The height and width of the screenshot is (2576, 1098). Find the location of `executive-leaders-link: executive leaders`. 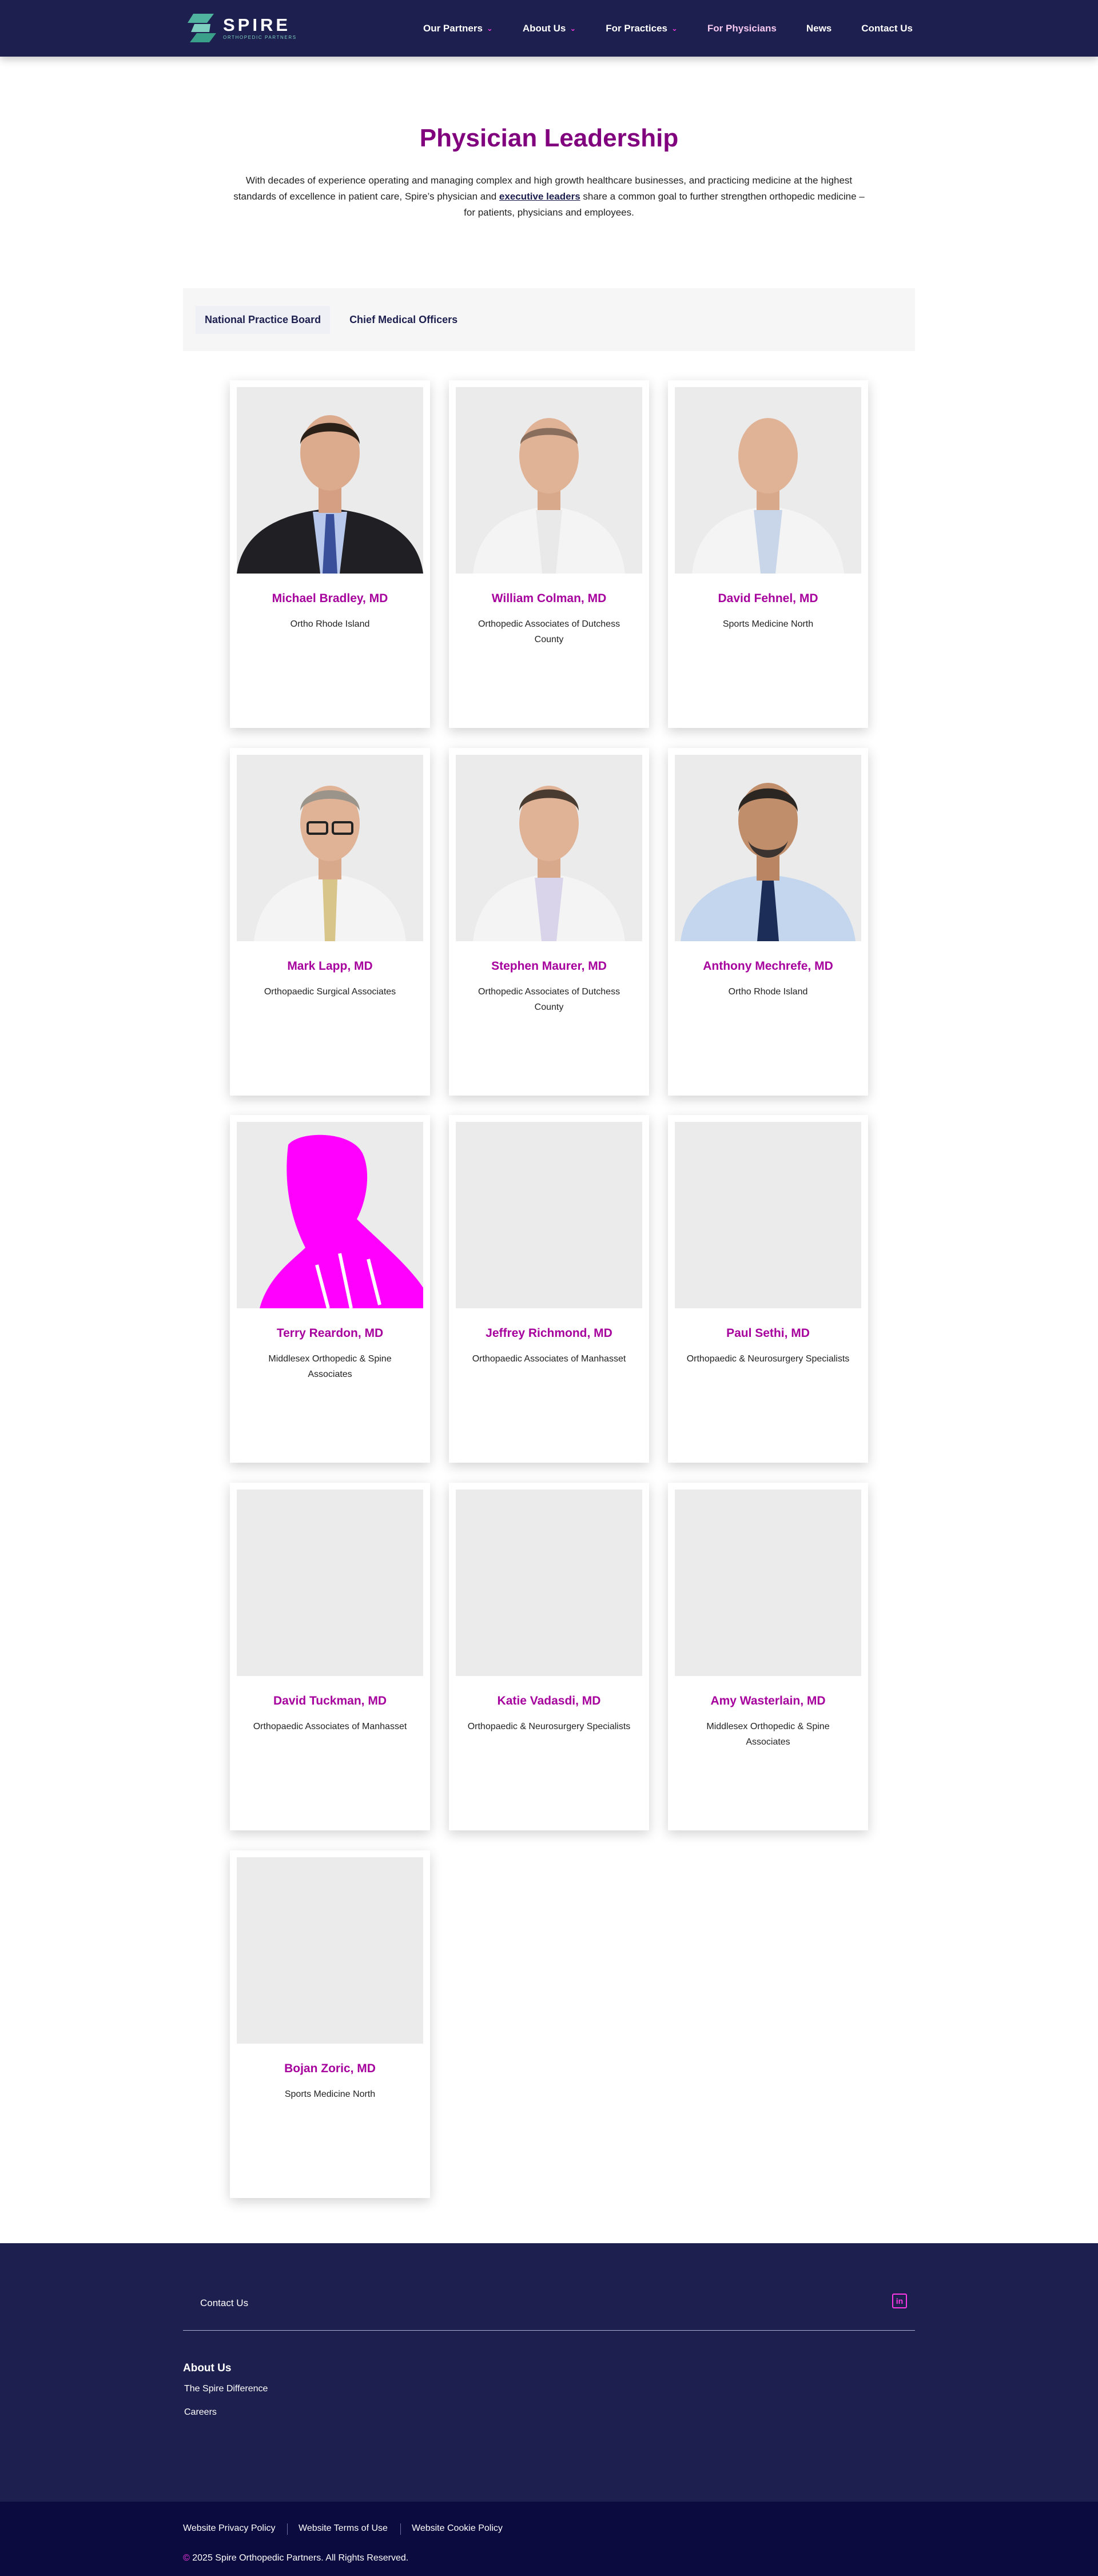

executive-leaders-link: executive leaders is located at coordinates (539, 196).